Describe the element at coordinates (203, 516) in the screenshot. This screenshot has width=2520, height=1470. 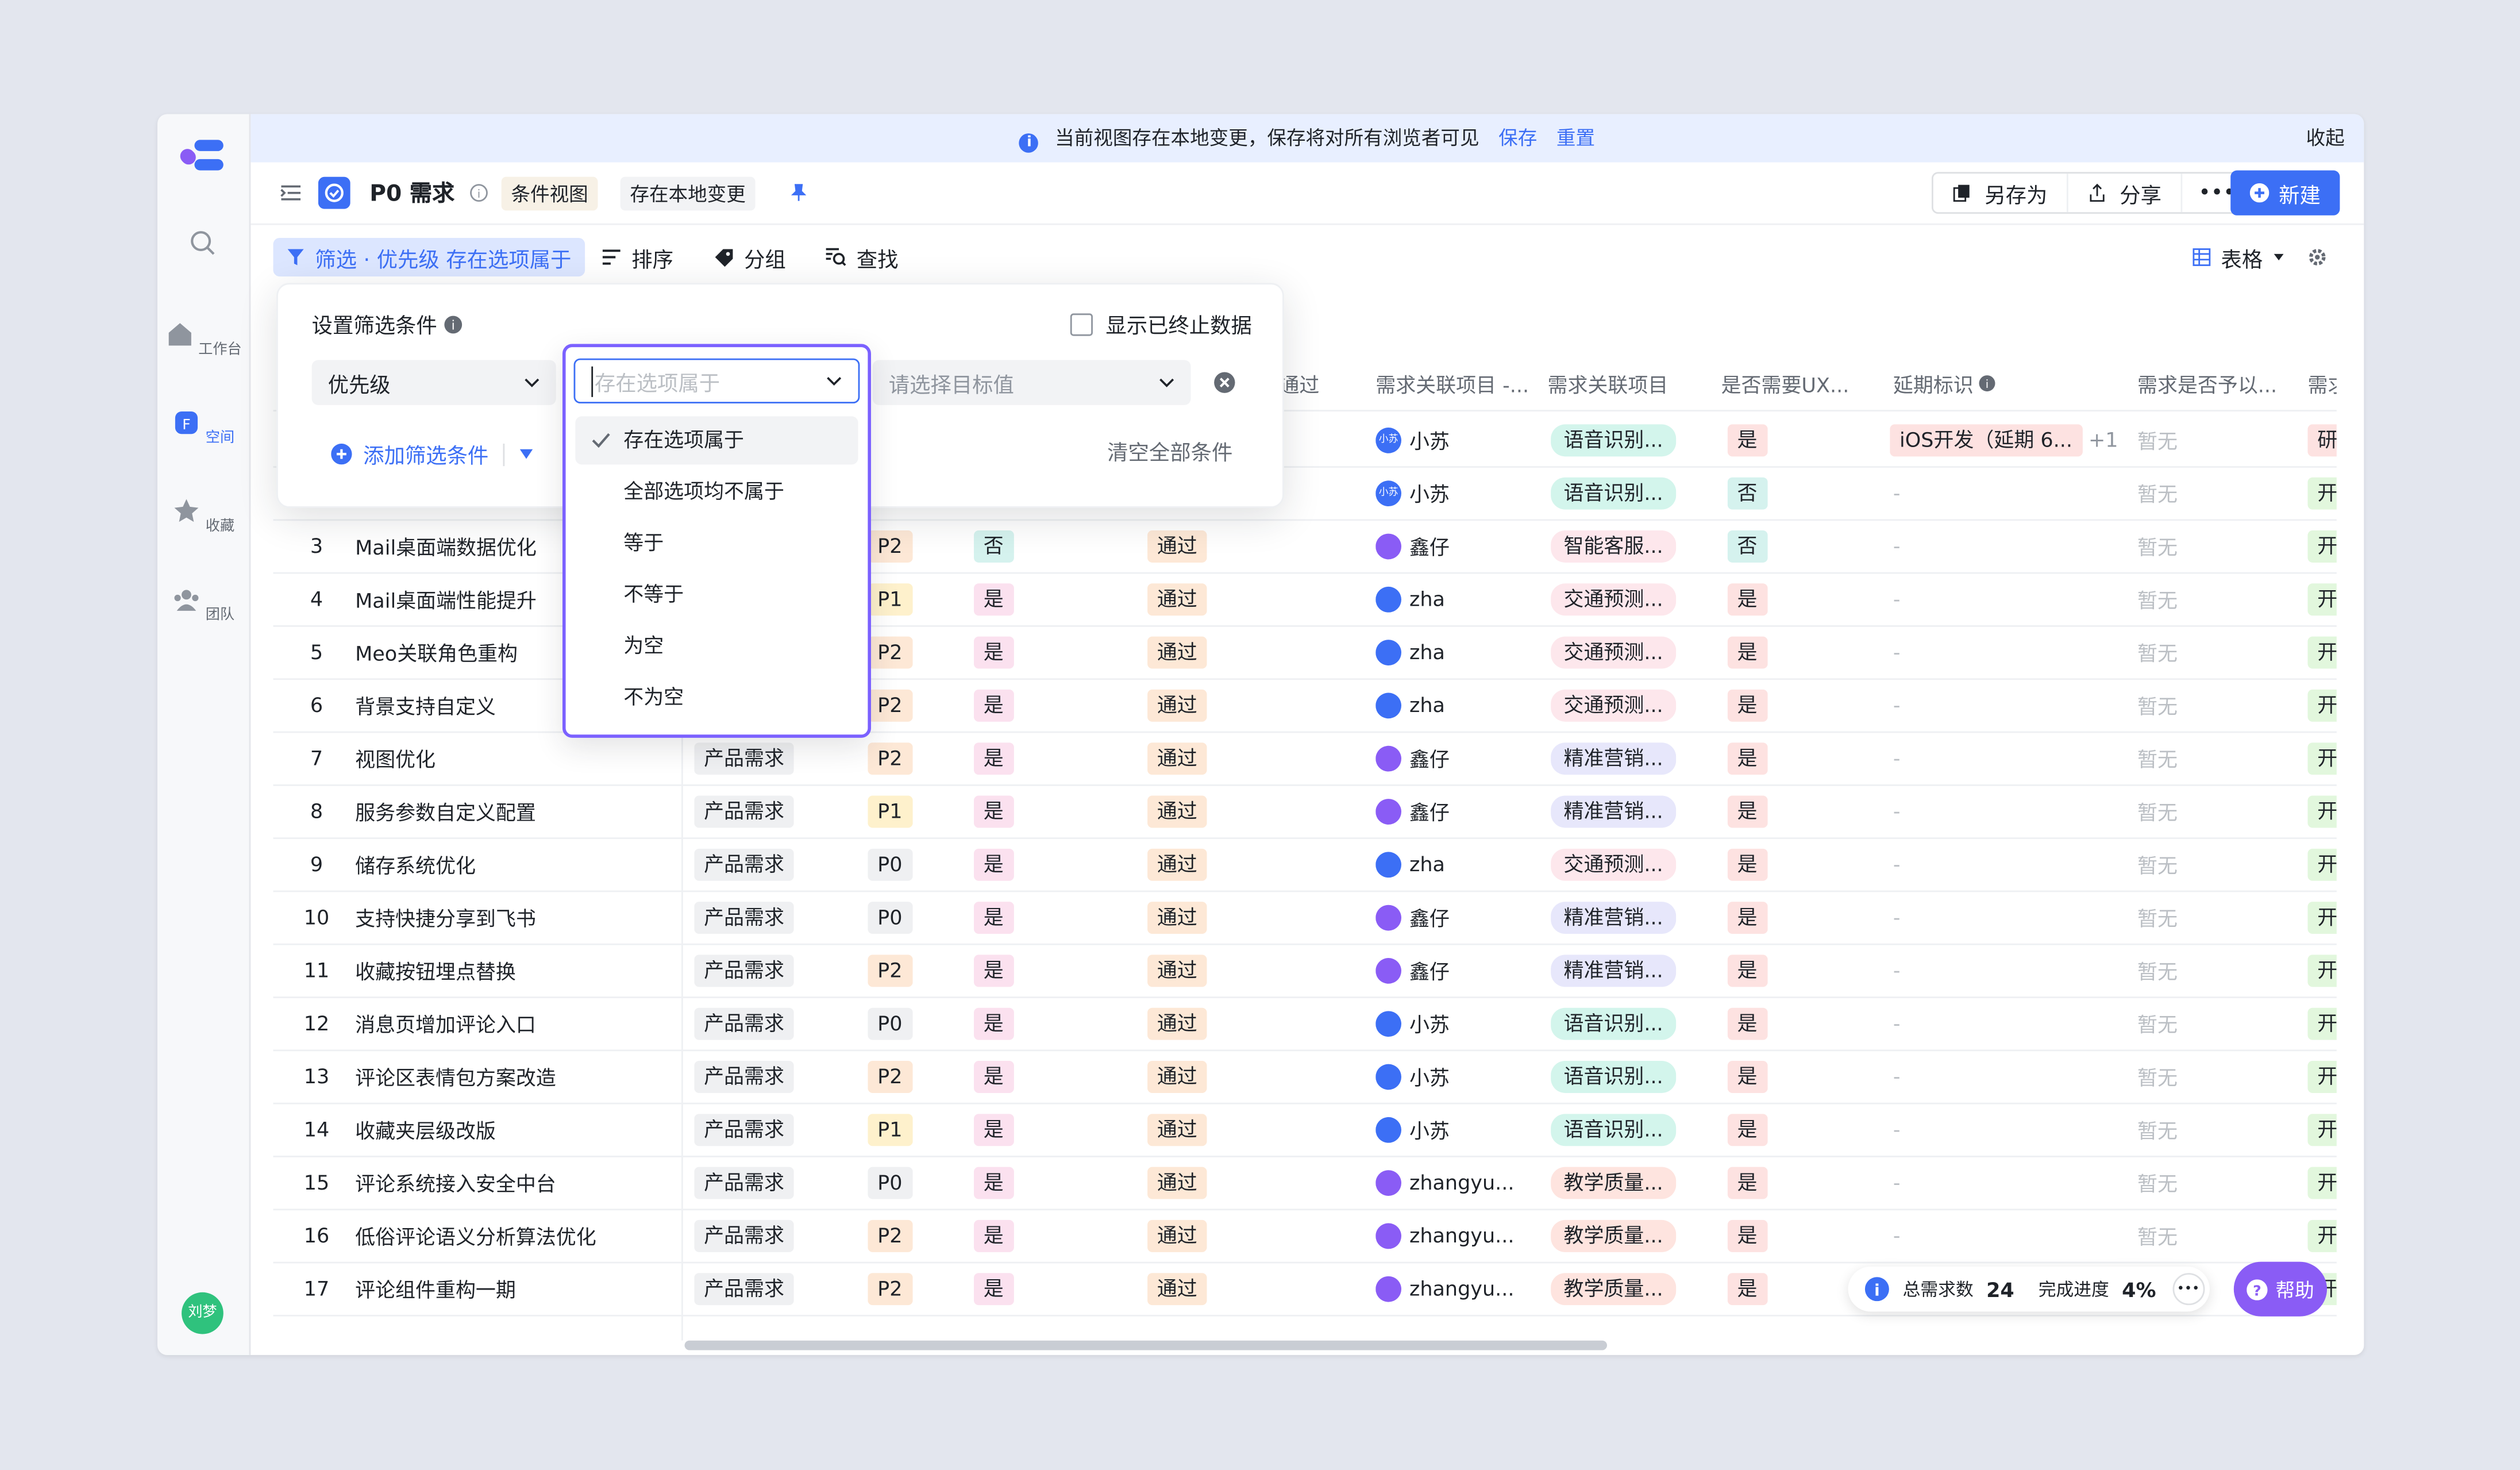
I see `rail-item-favorites: 收藏` at that location.